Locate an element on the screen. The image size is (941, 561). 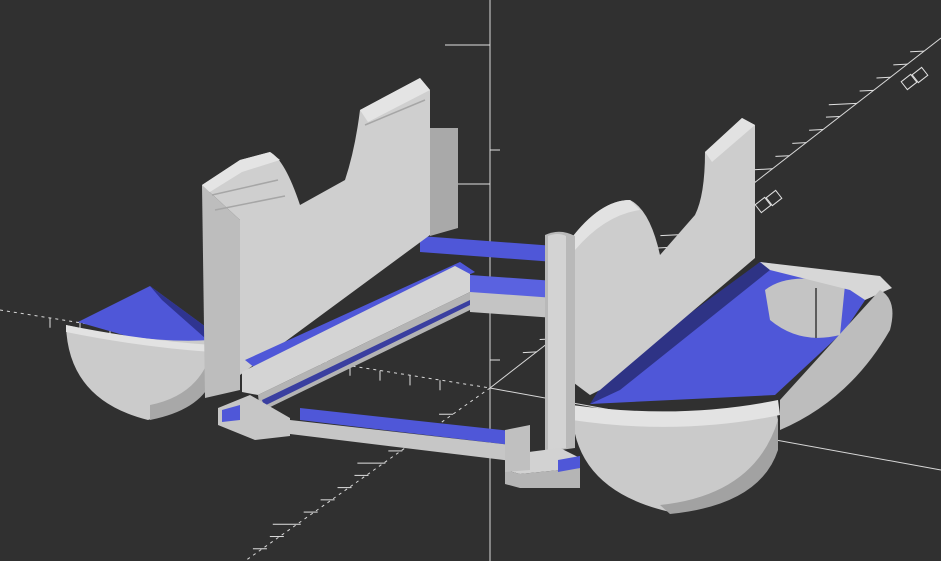
left-half-pipe is located at coordinates (139, 353).